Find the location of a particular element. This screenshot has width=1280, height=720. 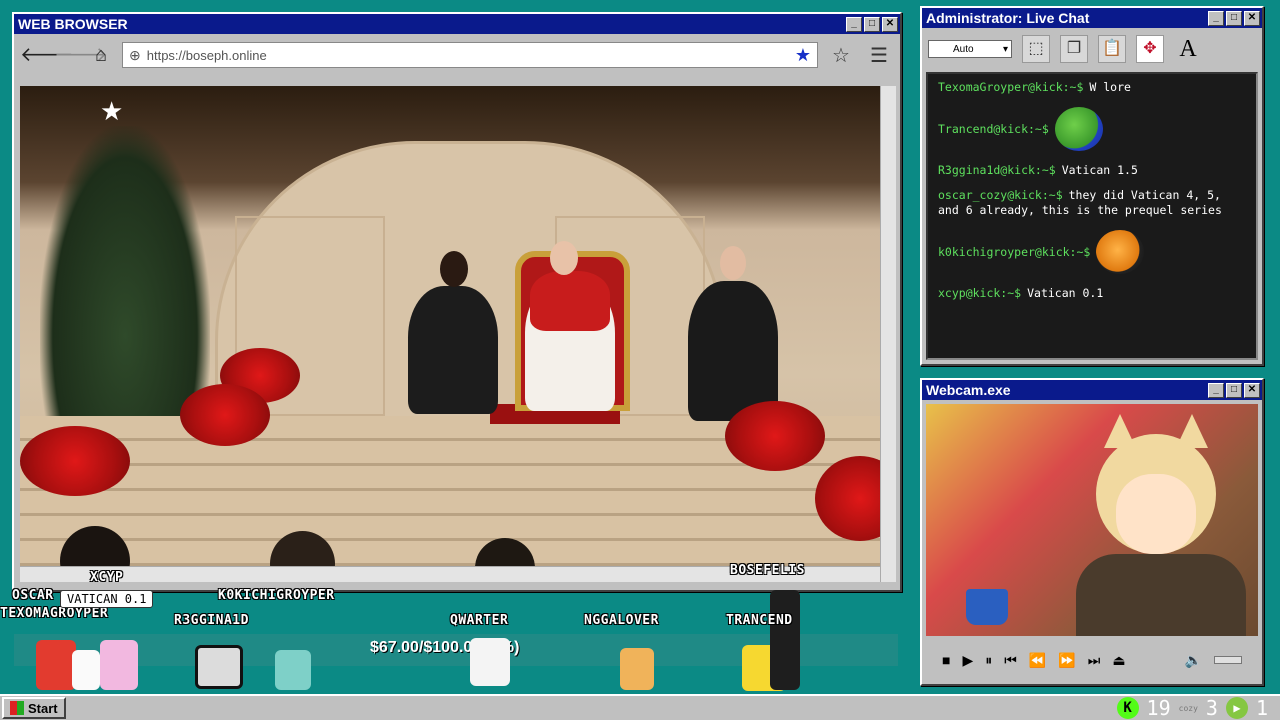

chat-text: W lore is located at coordinates (1110, 87).